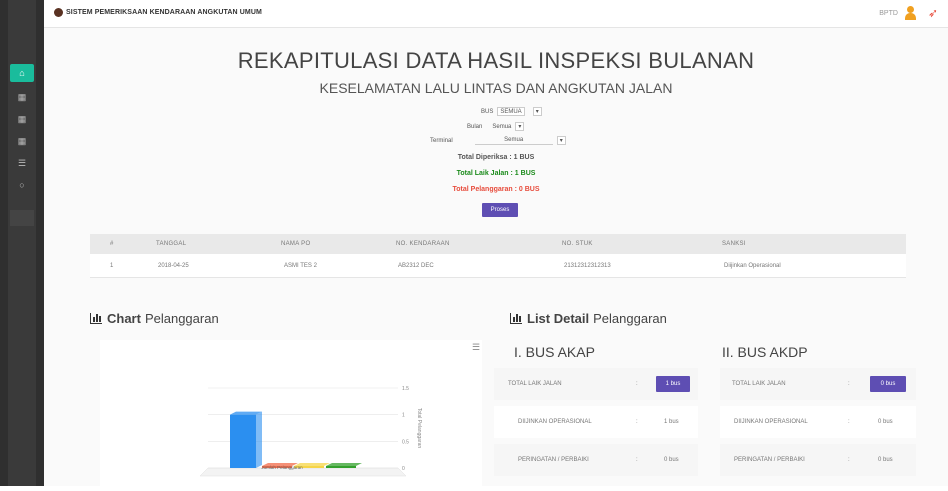  What do you see at coordinates (596, 384) in the screenshot?
I see `akap-row-laik-jalan: TOTAL LAIK JALAN : 1 bus` at bounding box center [596, 384].